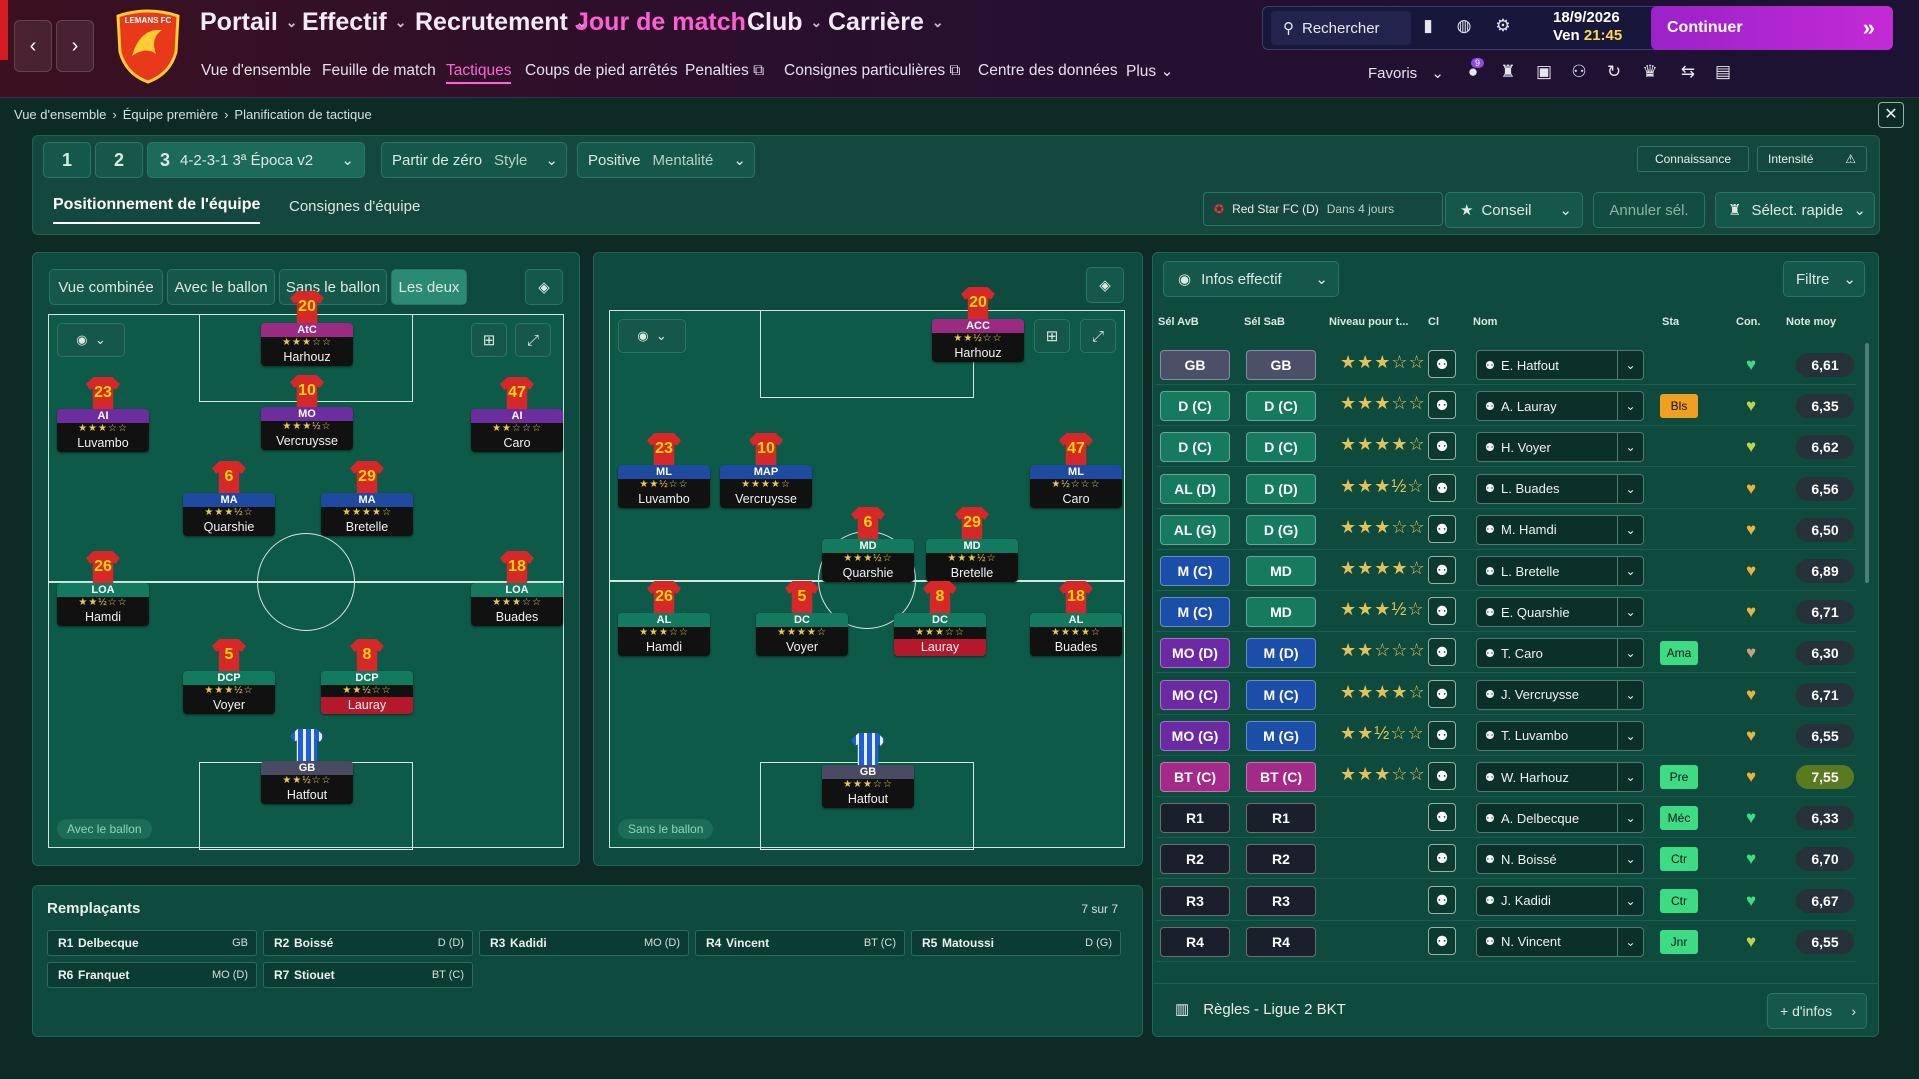 This screenshot has width=1919, height=1079. I want to click on squad-row: GB GB ★★★☆☆ ⚉ ⚉ E. Hatfout ⌄ ♥ 6,61, so click(1506, 365).